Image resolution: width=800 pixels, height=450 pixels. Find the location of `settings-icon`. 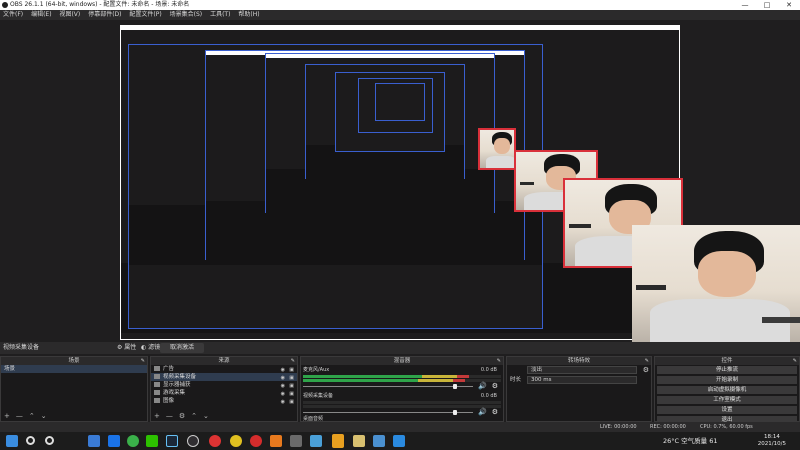

settings-icon is located at coordinates (316, 441).